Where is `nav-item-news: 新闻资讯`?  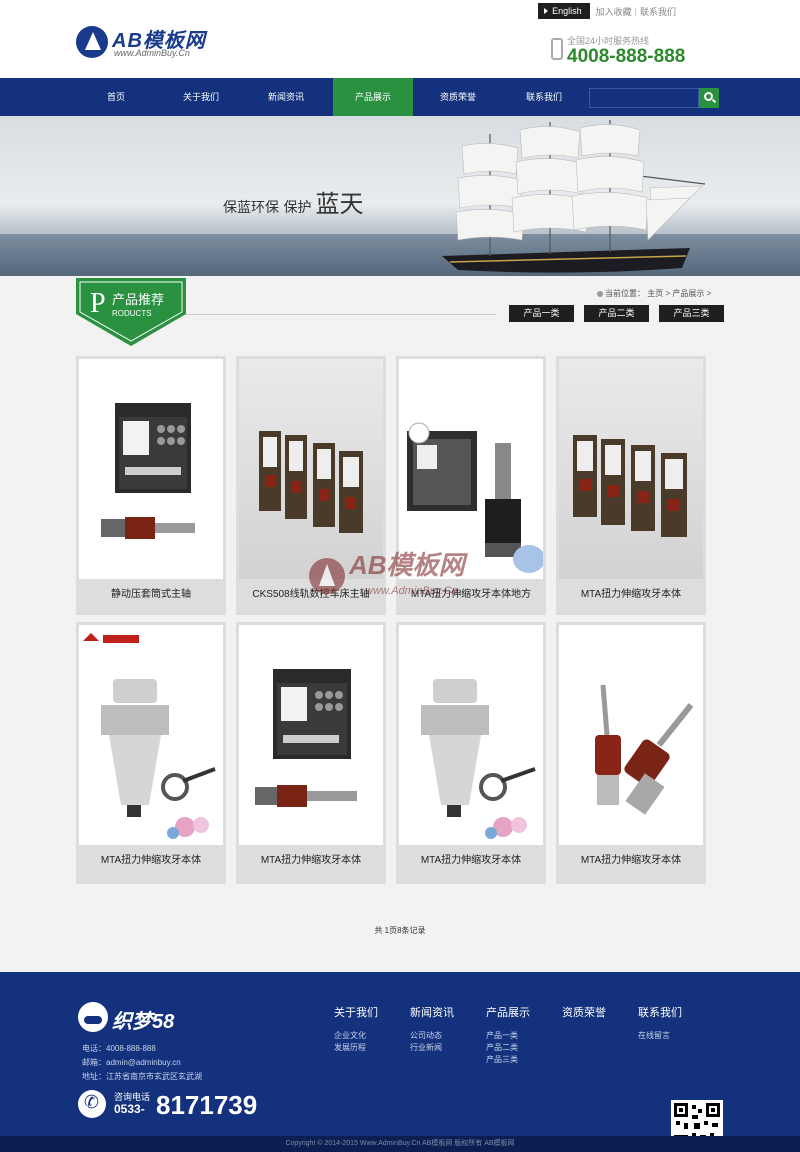 nav-item-news: 新闻资讯 is located at coordinates (286, 97).